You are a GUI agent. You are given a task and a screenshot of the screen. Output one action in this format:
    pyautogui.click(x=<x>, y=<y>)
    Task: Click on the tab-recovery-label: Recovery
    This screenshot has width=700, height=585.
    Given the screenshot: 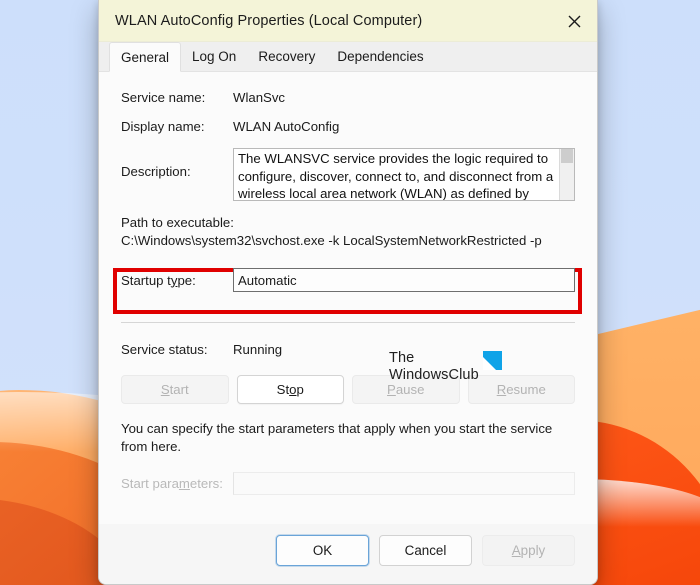 What is the action you would take?
    pyautogui.click(x=287, y=56)
    